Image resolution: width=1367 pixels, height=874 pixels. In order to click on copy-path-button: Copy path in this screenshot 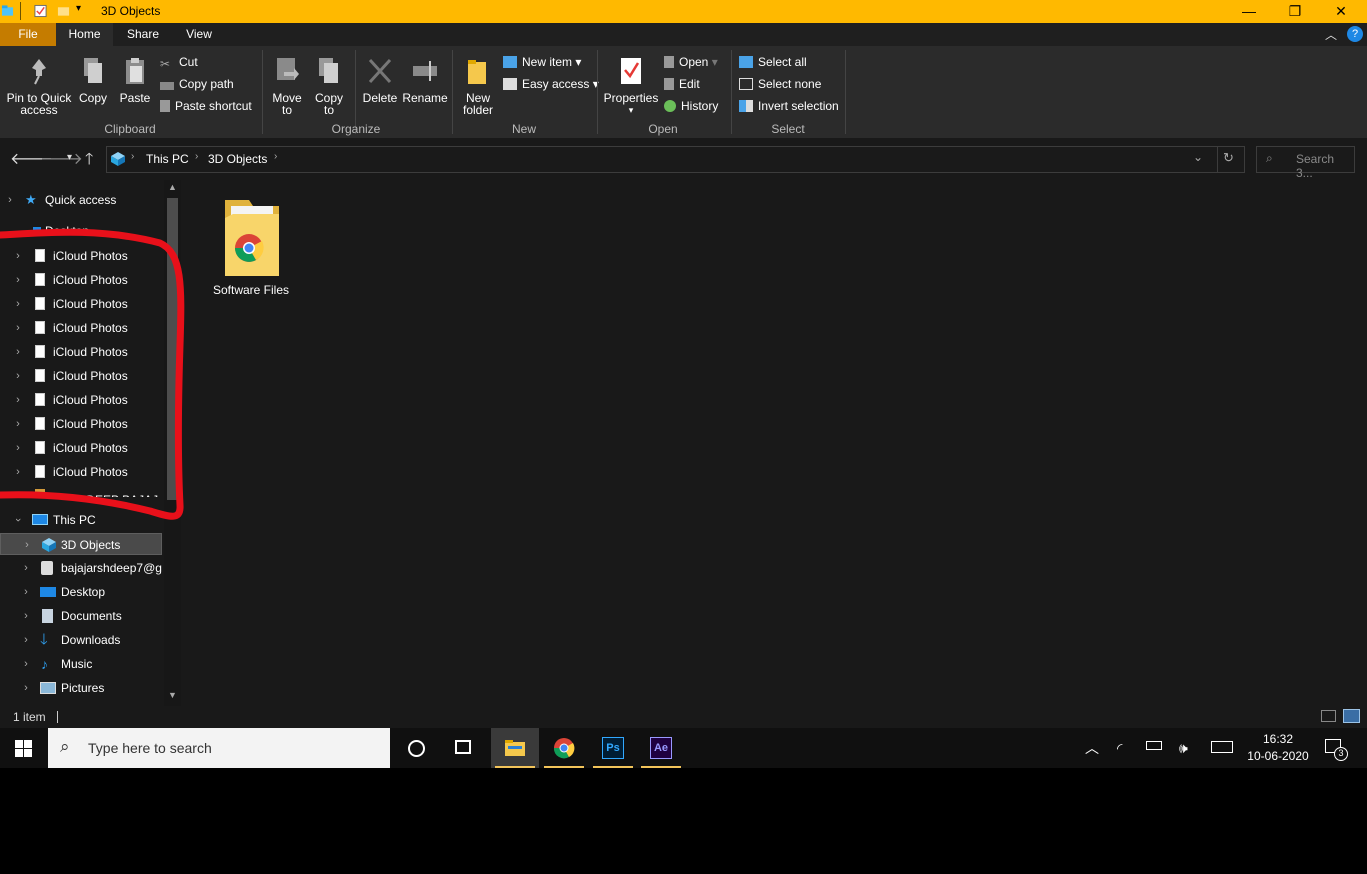, I will do `click(197, 84)`.